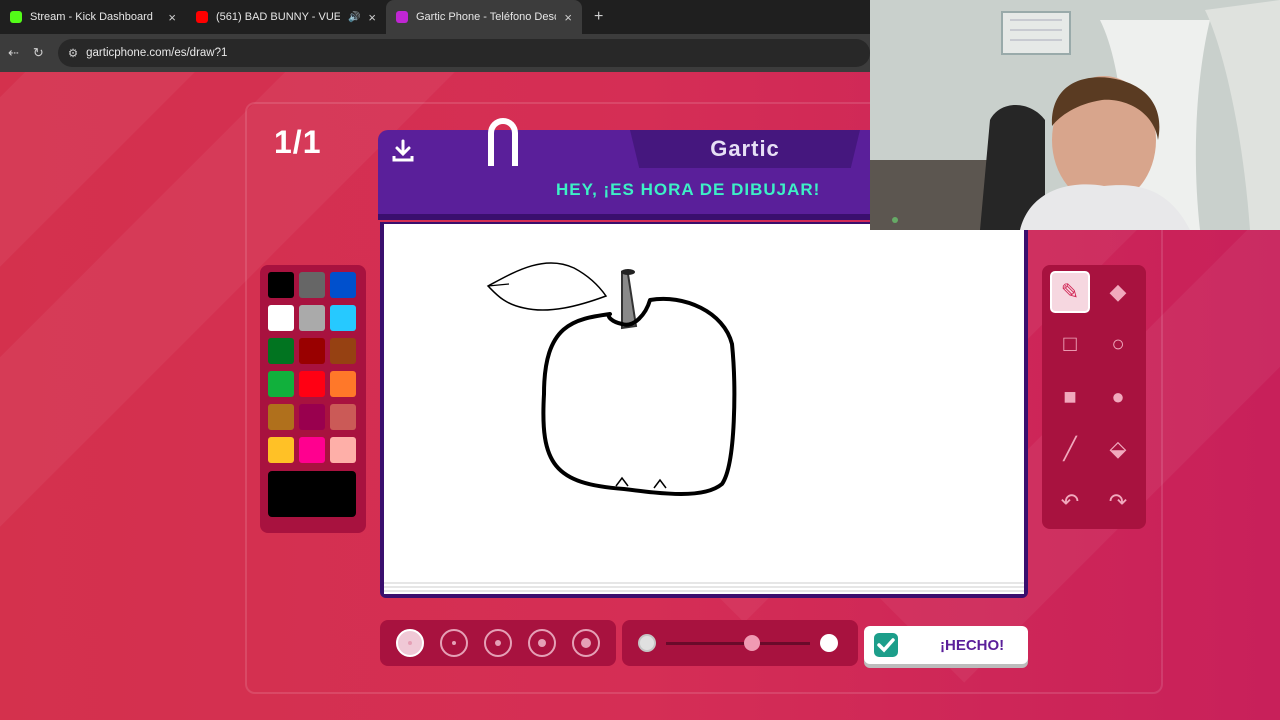 The height and width of the screenshot is (720, 1280). I want to click on pencil-tool-icon: ✎, so click(1070, 292).